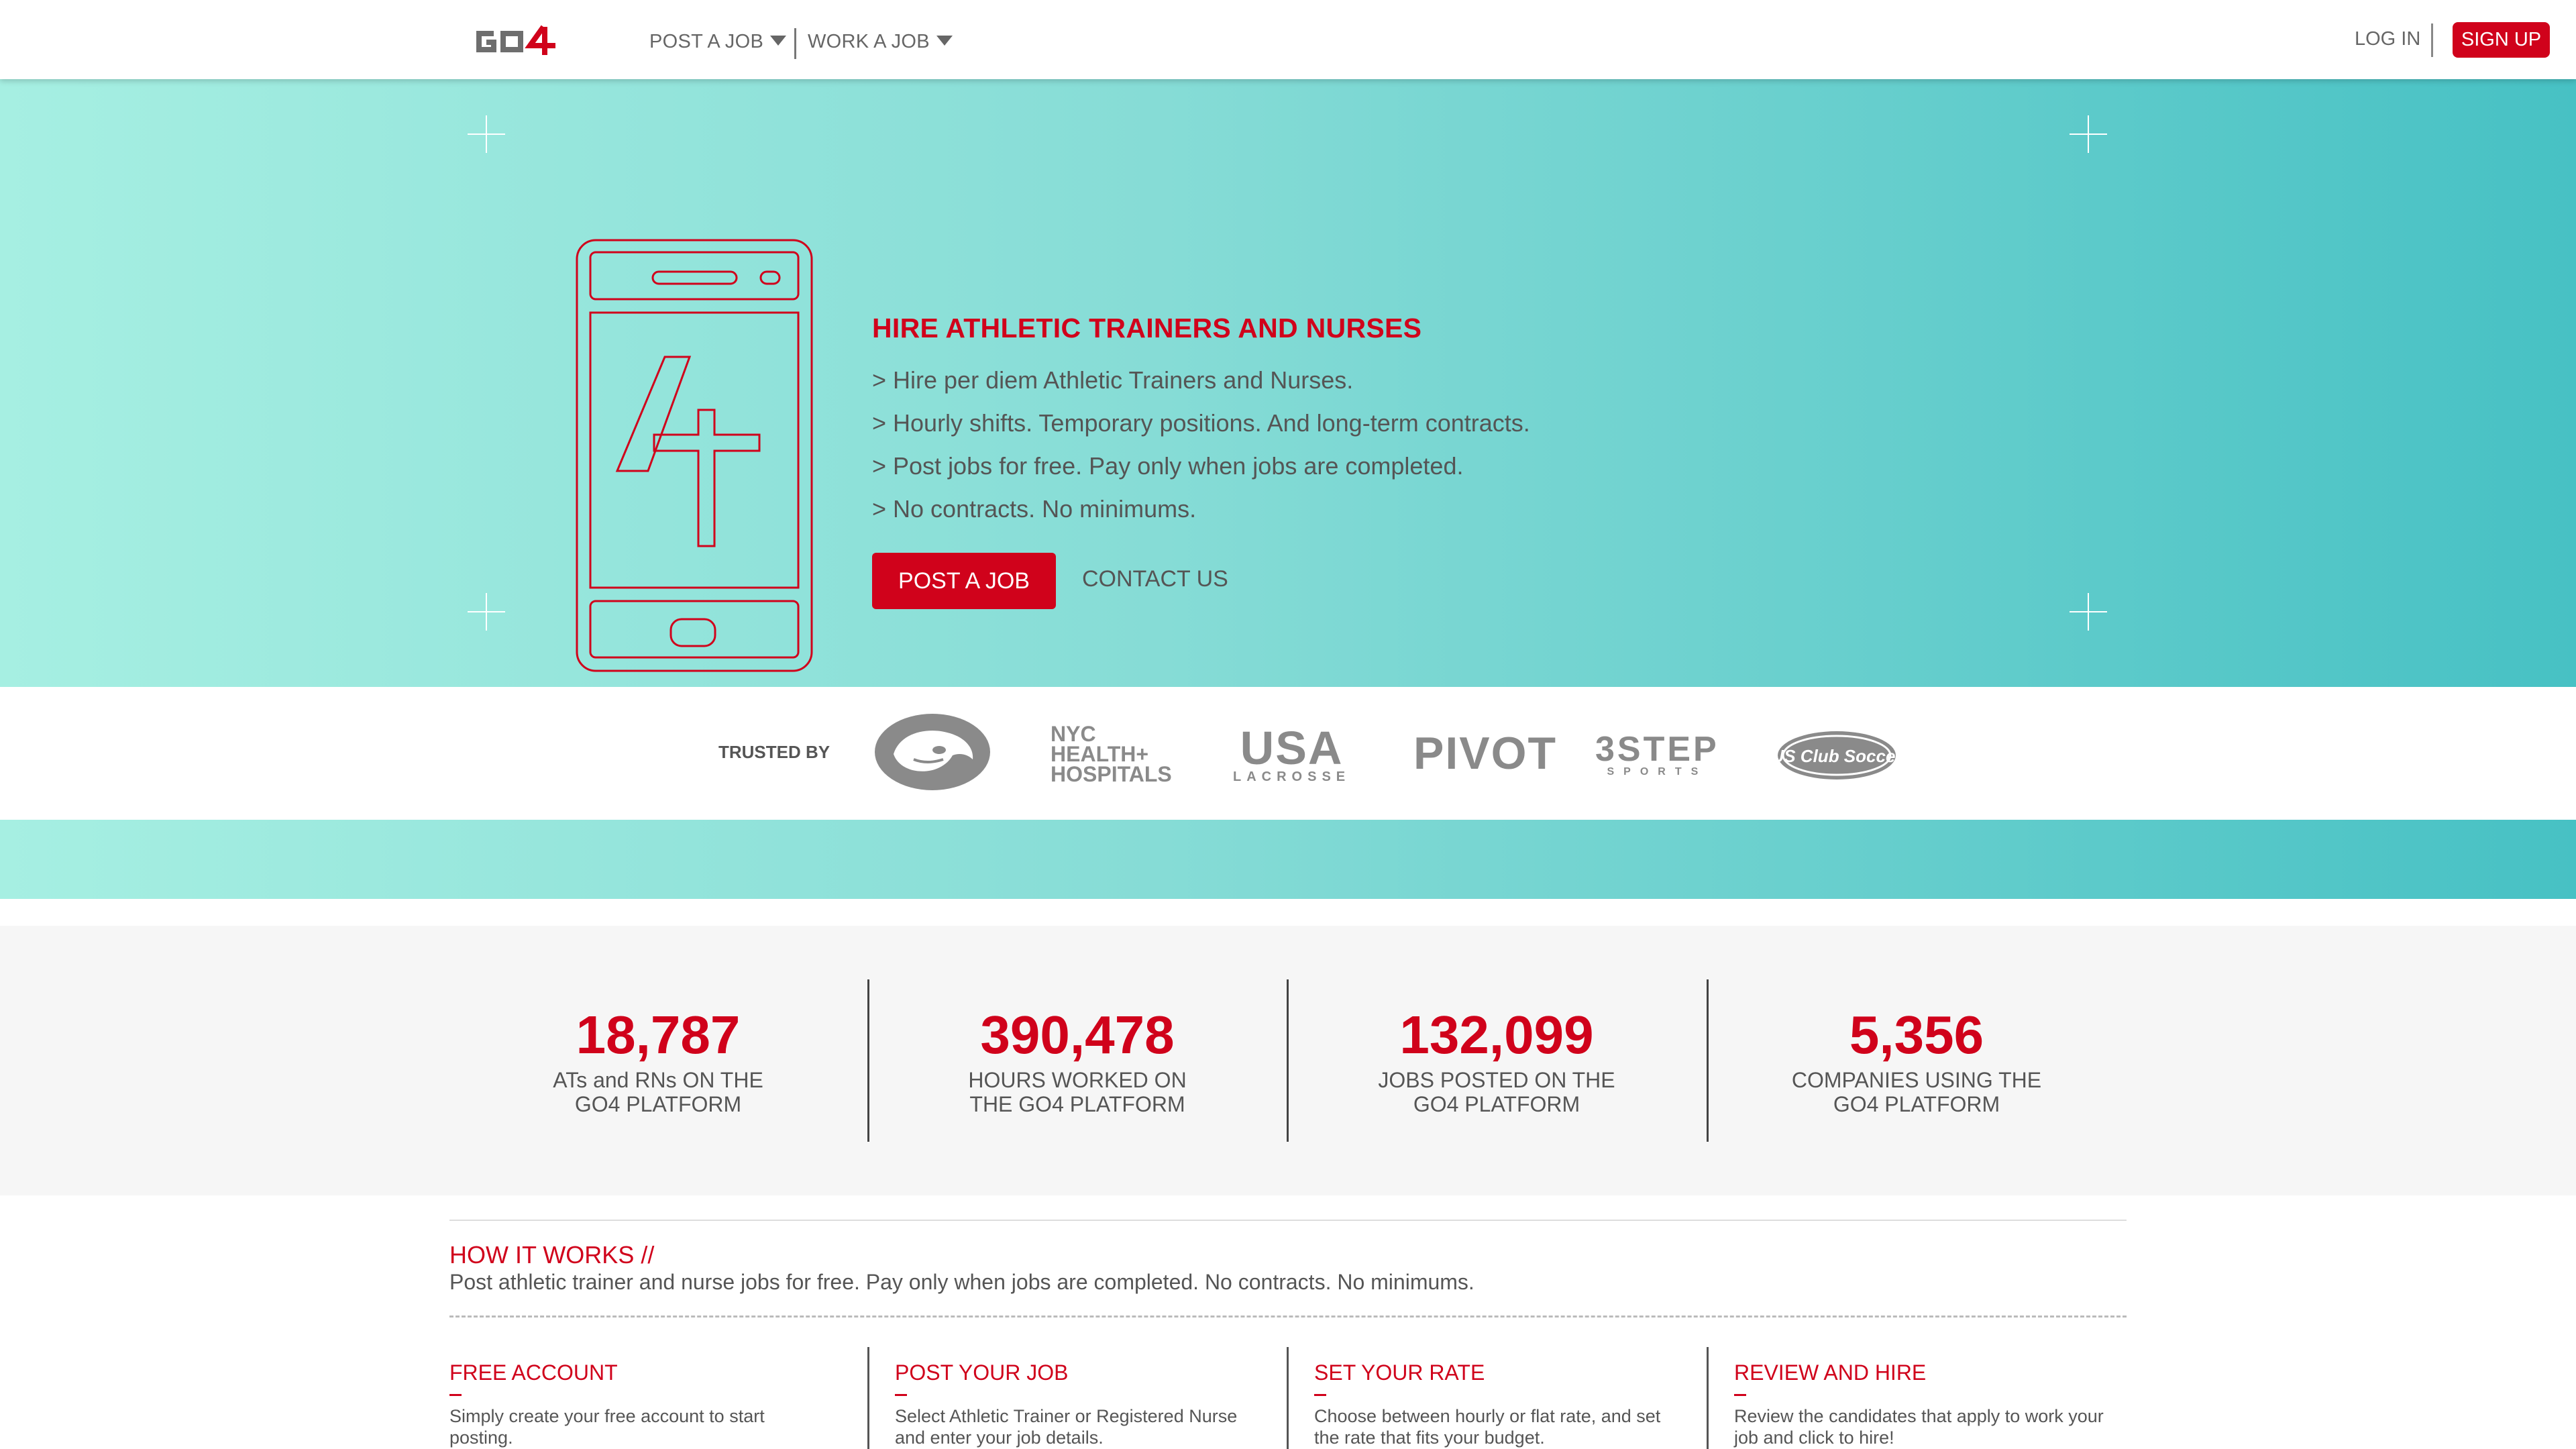  What do you see at coordinates (982, 1372) in the screenshot?
I see `step-title: POST YOUR JOB` at bounding box center [982, 1372].